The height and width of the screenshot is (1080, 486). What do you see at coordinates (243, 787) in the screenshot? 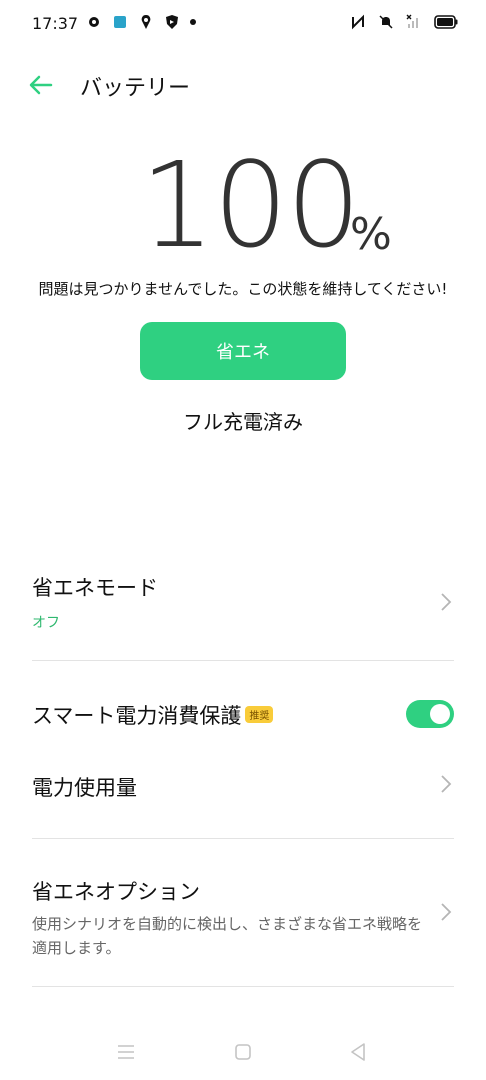
I see `power-usage-row: 電力使用量` at bounding box center [243, 787].